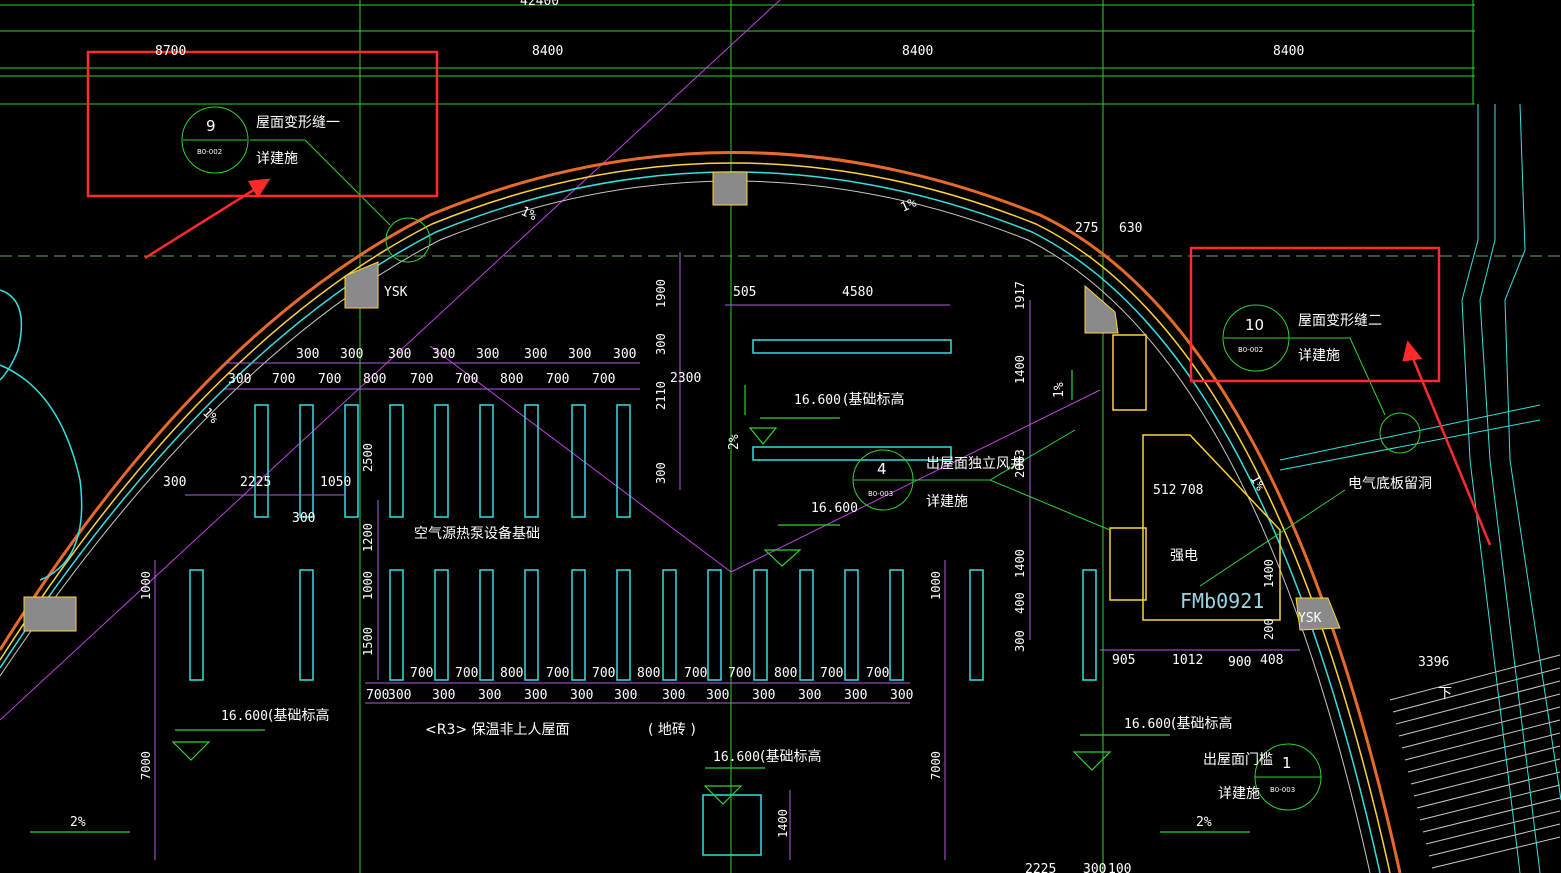 The width and height of the screenshot is (1561, 873). I want to click on elev-5-note: (基础标高, so click(790, 756).